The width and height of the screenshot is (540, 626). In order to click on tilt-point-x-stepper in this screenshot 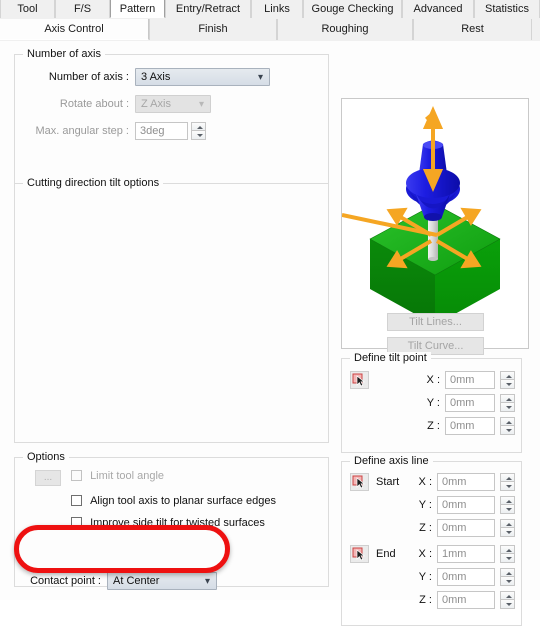, I will do `click(507, 380)`.